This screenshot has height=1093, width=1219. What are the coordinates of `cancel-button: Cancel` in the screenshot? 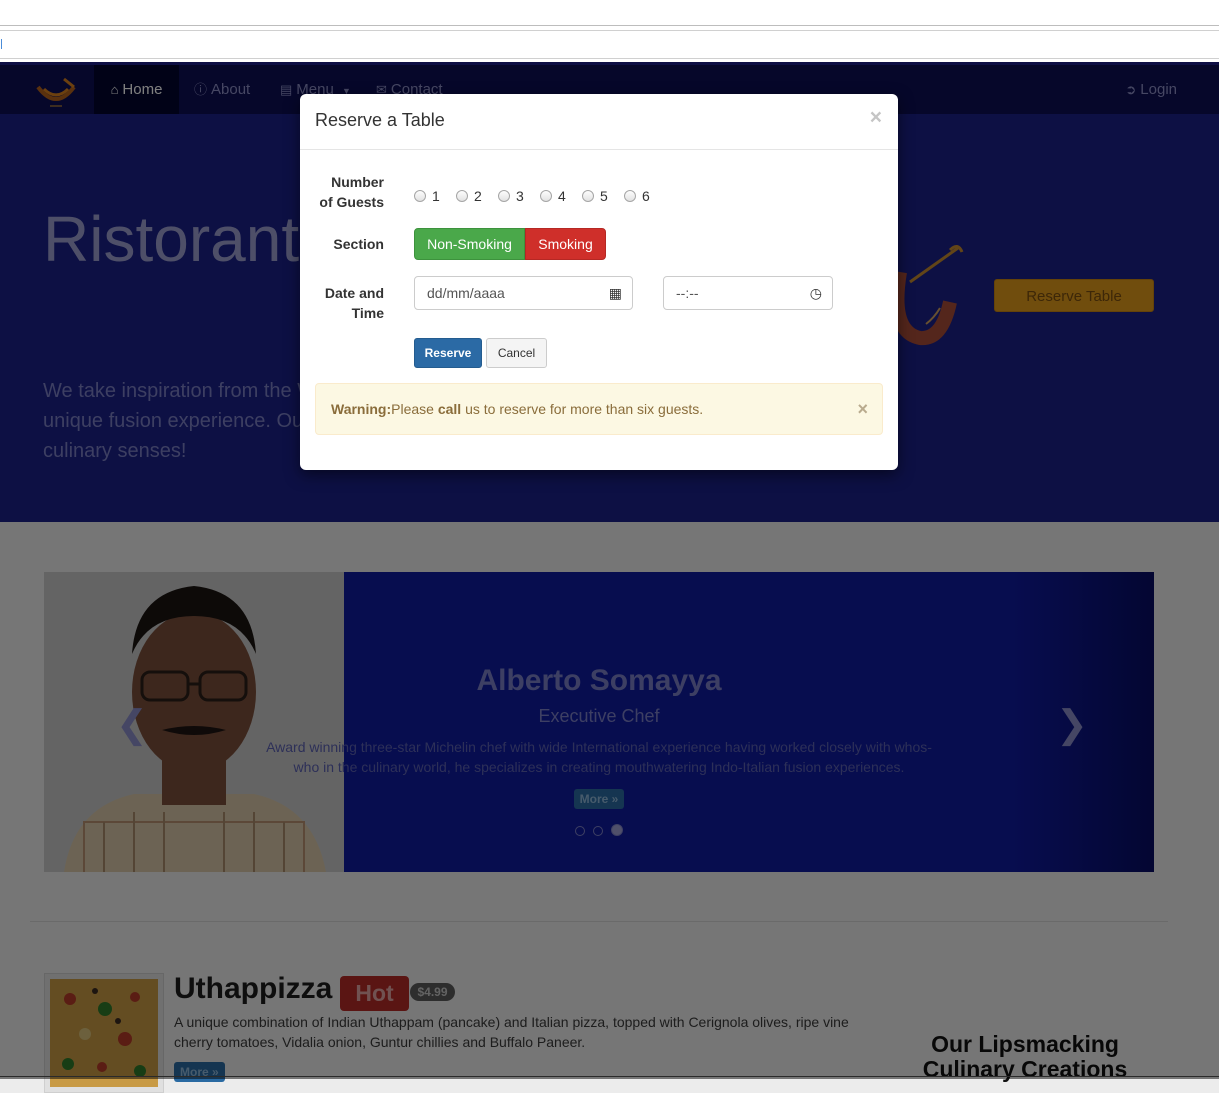 It's located at (516, 353).